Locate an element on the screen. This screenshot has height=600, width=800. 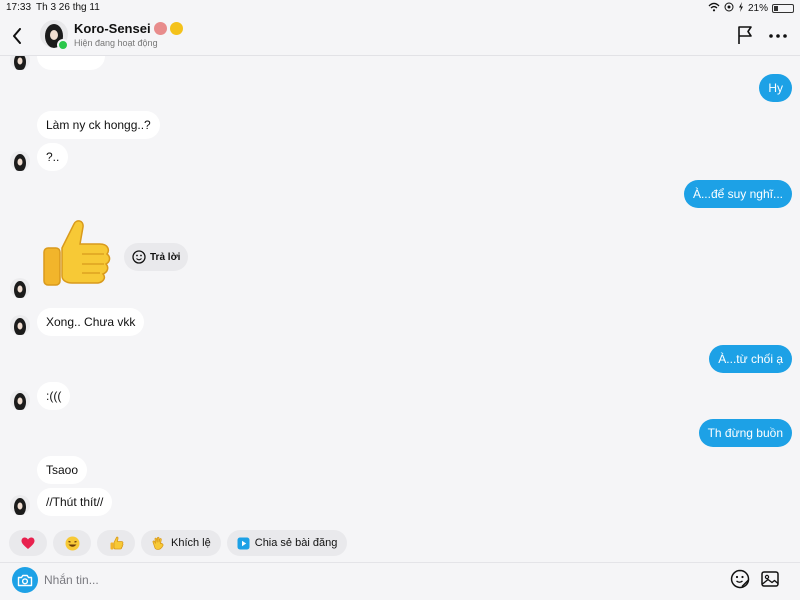
reply-button: Trả lời is located at coordinates (156, 257).